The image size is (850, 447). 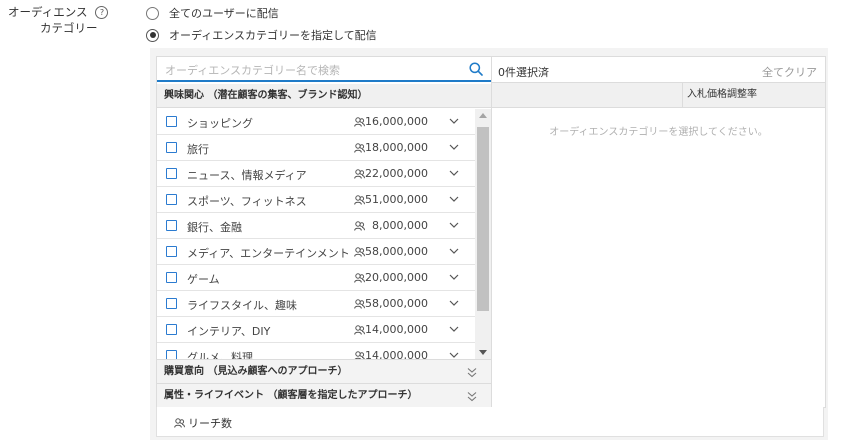 I want to click on category-row: ショッピング 16,000,000, so click(x=316, y=122).